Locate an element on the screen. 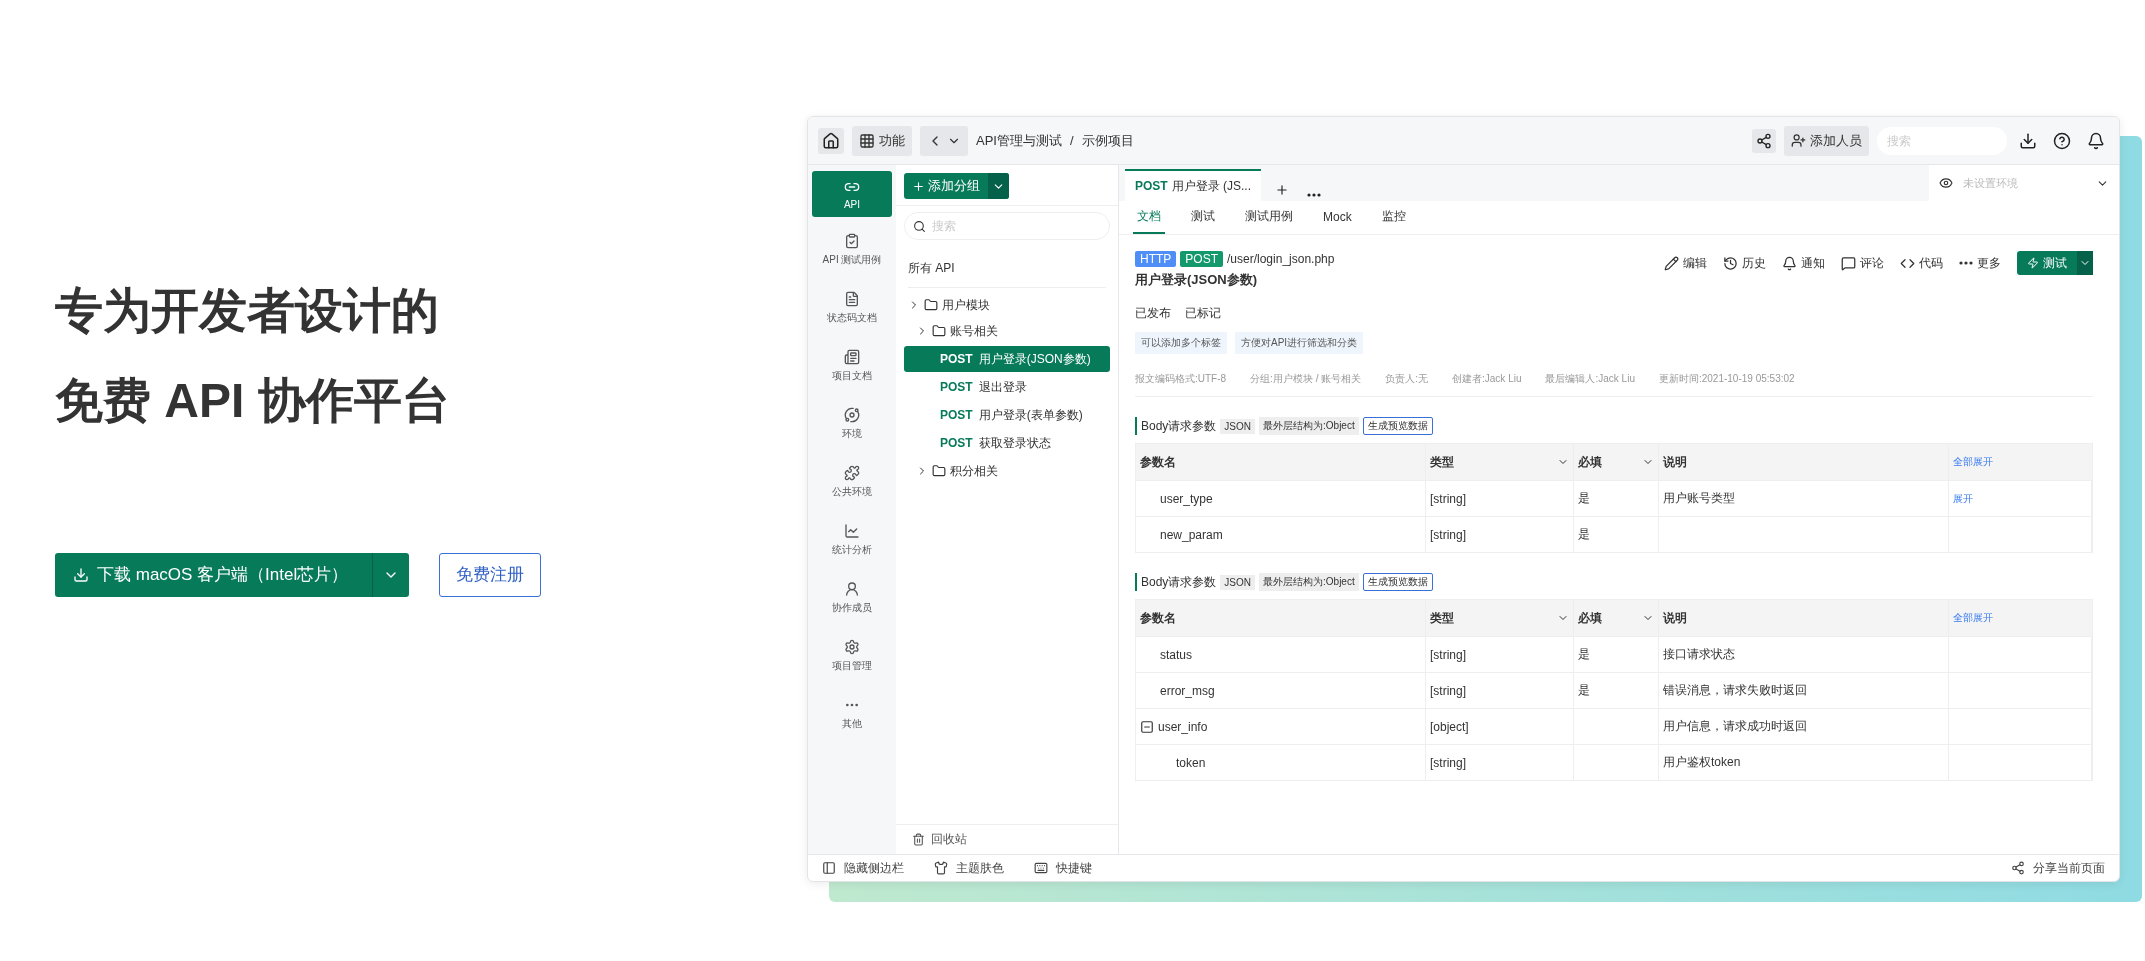 The height and width of the screenshot is (961, 2145). nav-item: 项目文档 is located at coordinates (852, 366).